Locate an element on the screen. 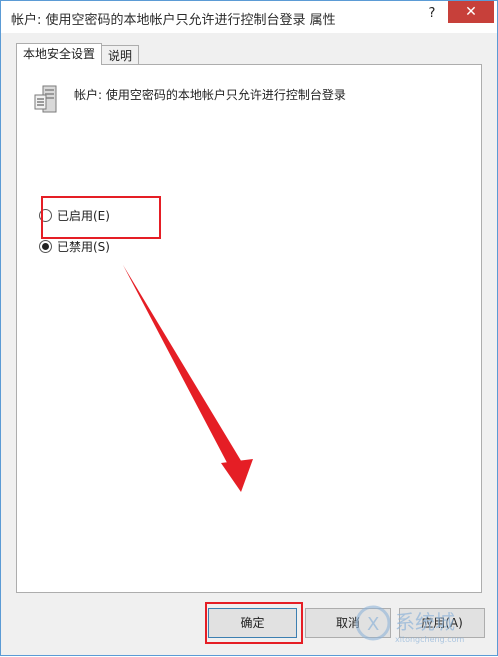 This screenshot has width=498, height=657. title-bar: 帐户: 使用空密码的本地帐户只允许进行控制台登录 属性 ? ✕ is located at coordinates (249, 17).